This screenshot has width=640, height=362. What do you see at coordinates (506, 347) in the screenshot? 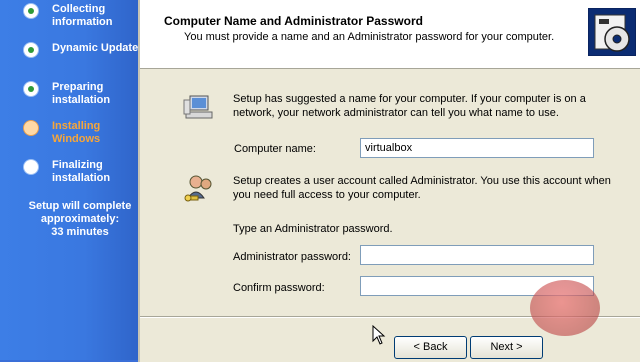
I see `next-button: Next >` at bounding box center [506, 347].